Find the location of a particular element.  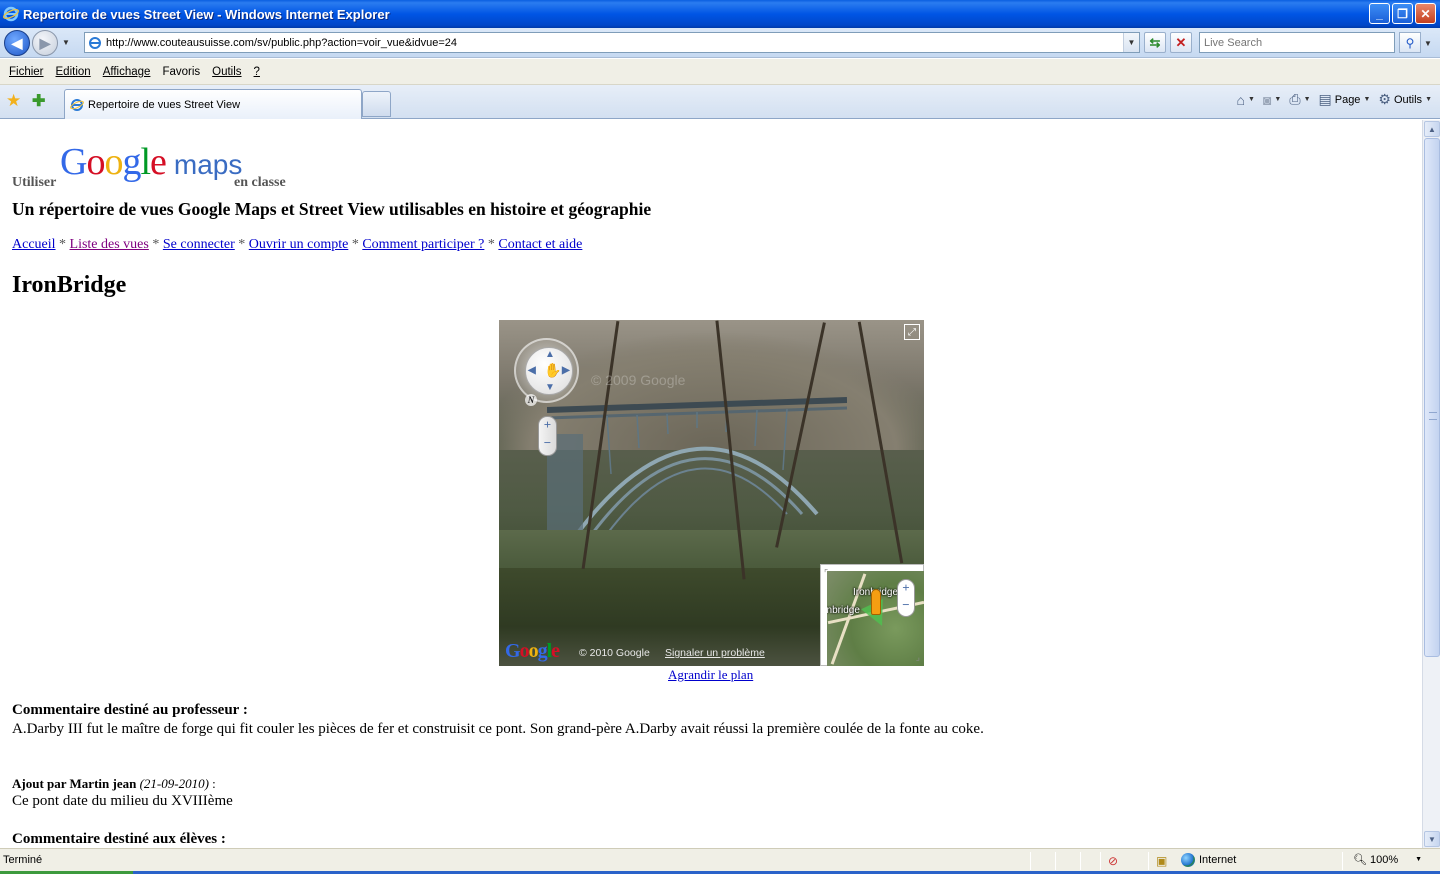

internet-explorer-icon is located at coordinates (77, 104).